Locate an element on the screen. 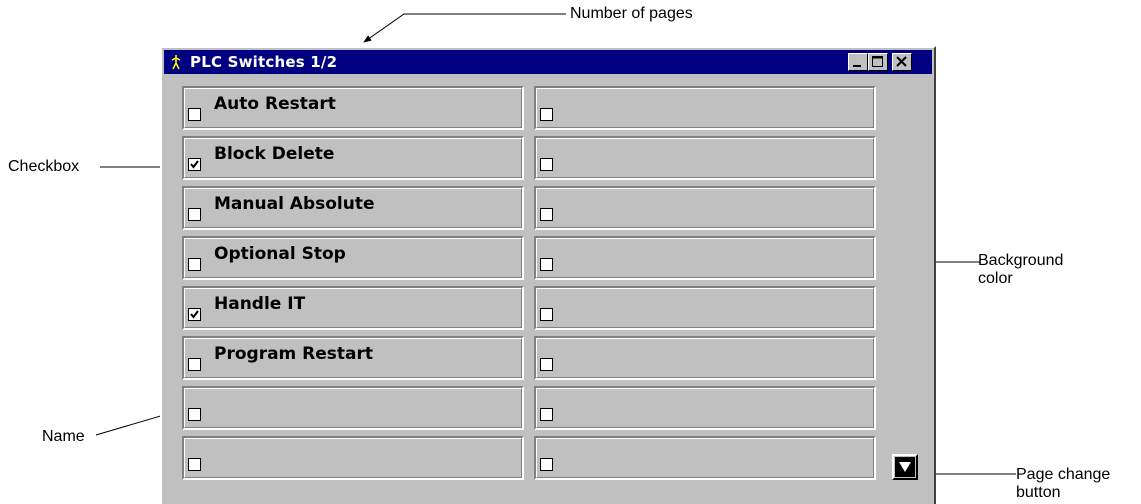 This screenshot has width=1141, height=504. switch-cell: Manual Absolute is located at coordinates (353, 208).